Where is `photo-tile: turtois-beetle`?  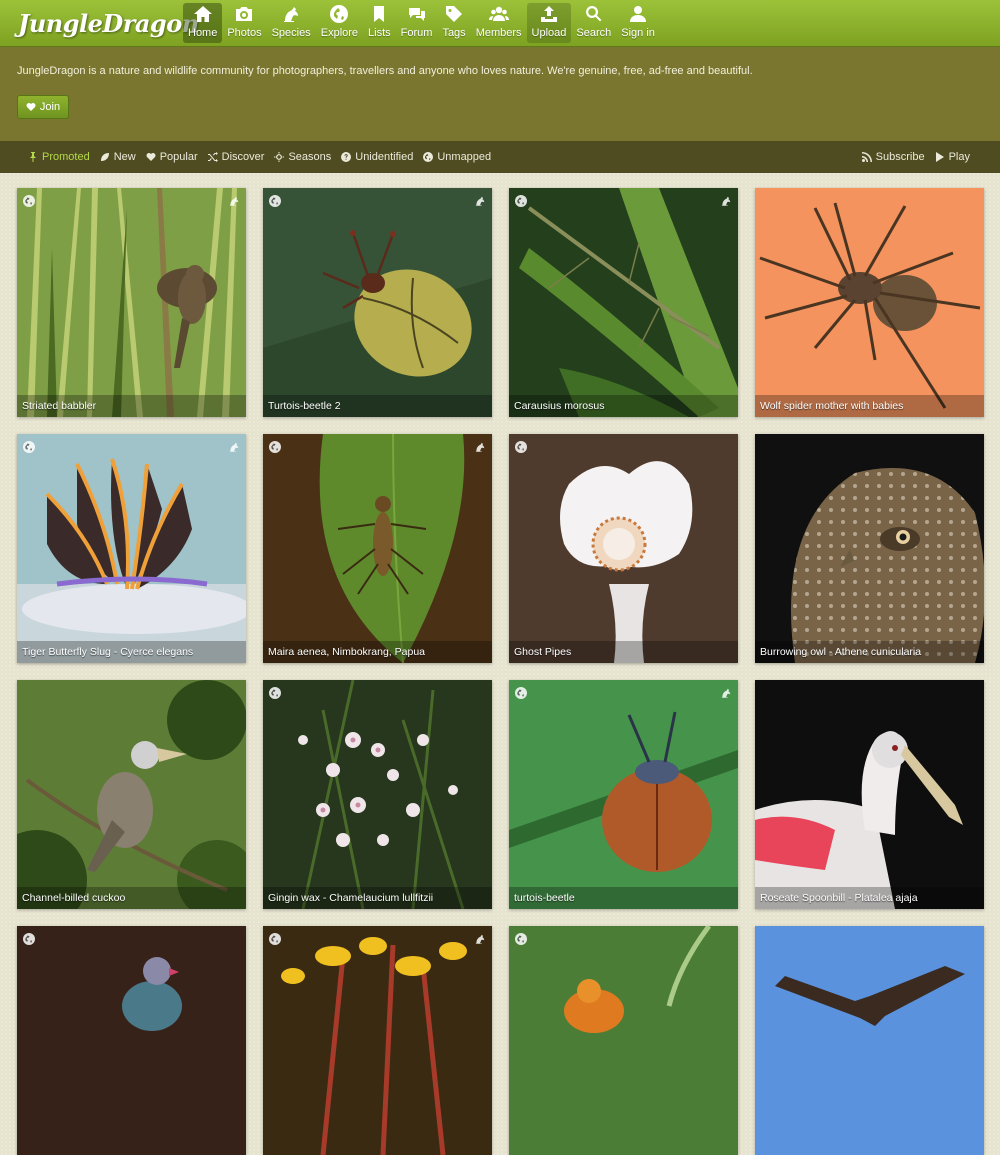 photo-tile: turtois-beetle is located at coordinates (623, 794).